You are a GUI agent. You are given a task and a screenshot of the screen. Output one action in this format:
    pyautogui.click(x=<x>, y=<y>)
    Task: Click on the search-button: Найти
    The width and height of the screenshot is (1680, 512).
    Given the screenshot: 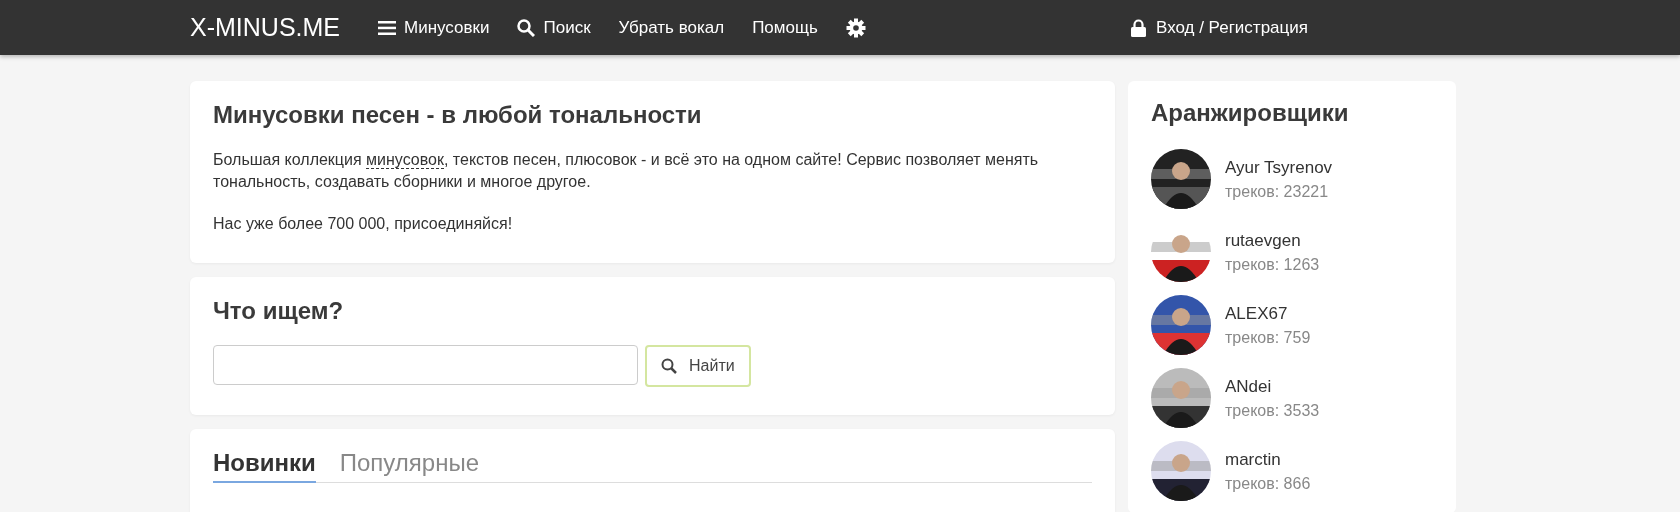 What is the action you would take?
    pyautogui.click(x=698, y=366)
    